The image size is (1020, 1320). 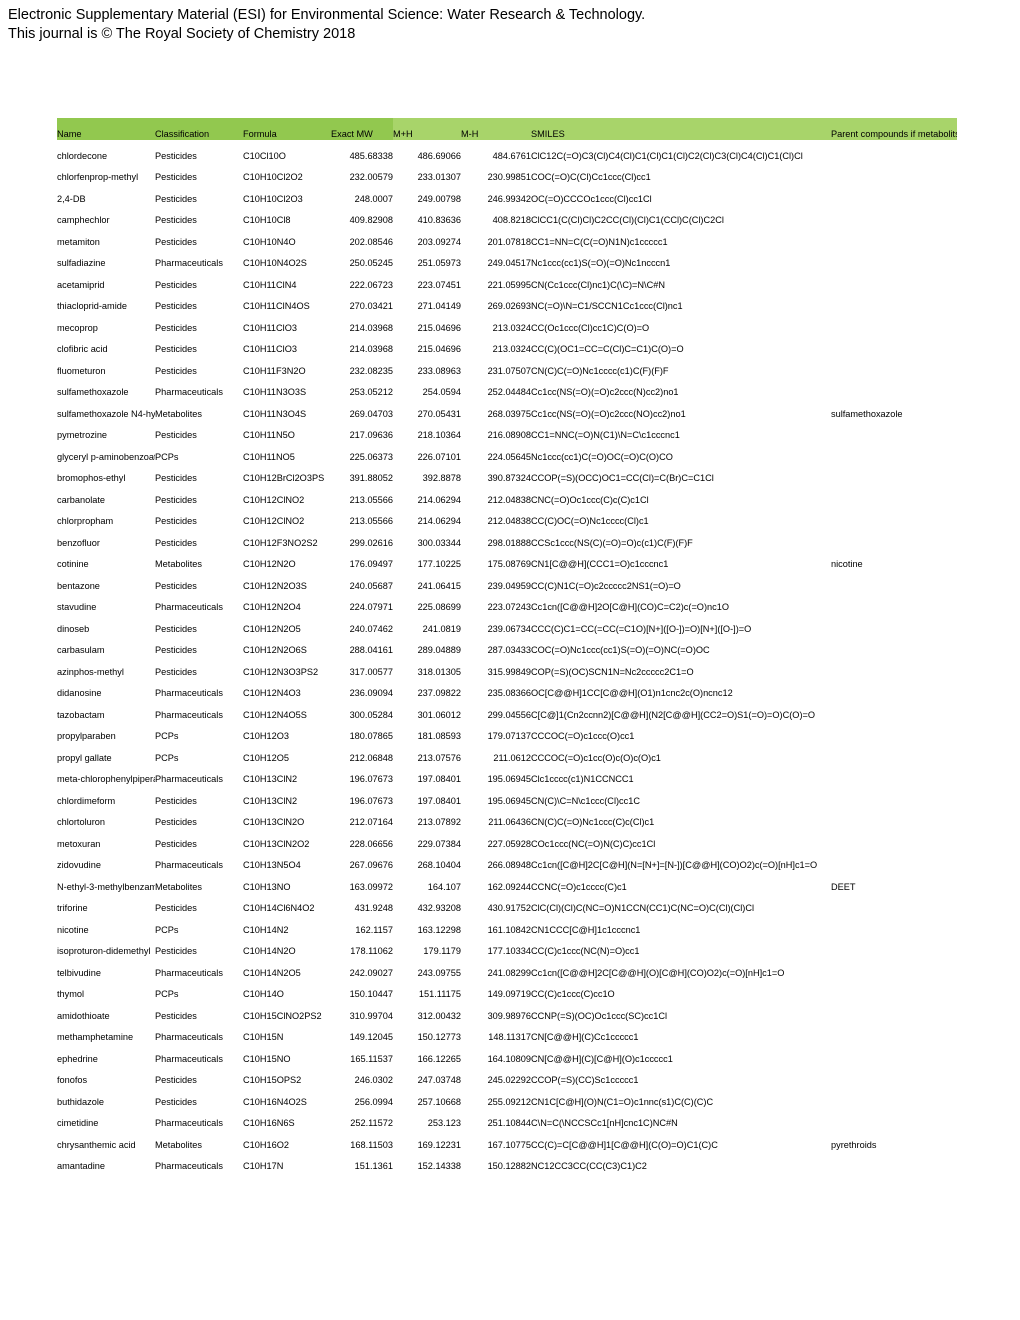 I want to click on cell-m-minus-h: 211.0612, so click(x=512, y=757).